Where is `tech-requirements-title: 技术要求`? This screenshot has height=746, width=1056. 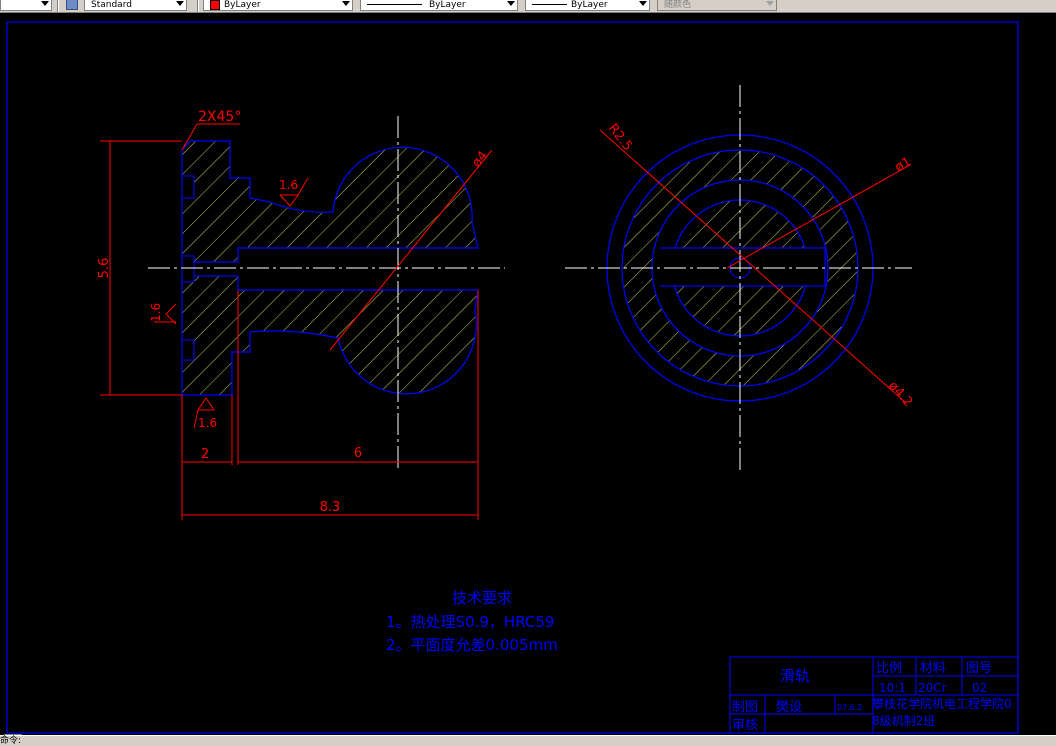
tech-requirements-title: 技术要求 is located at coordinates (482, 598).